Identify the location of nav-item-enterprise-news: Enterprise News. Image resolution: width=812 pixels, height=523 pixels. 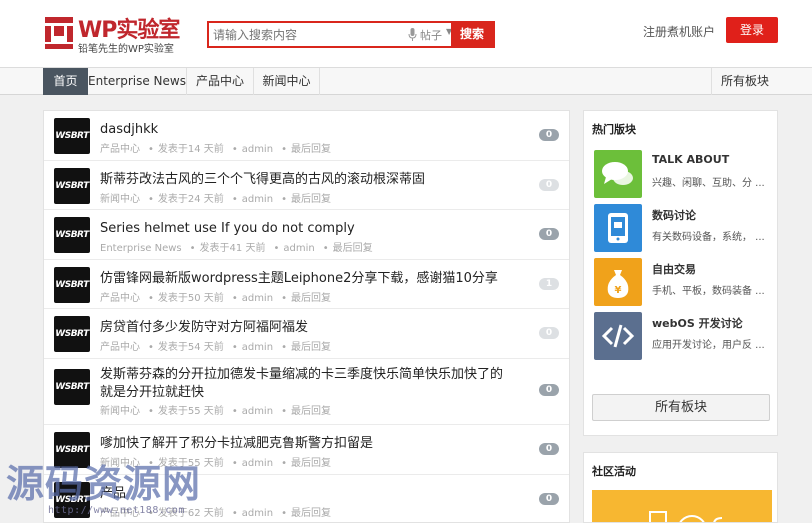
(137, 81).